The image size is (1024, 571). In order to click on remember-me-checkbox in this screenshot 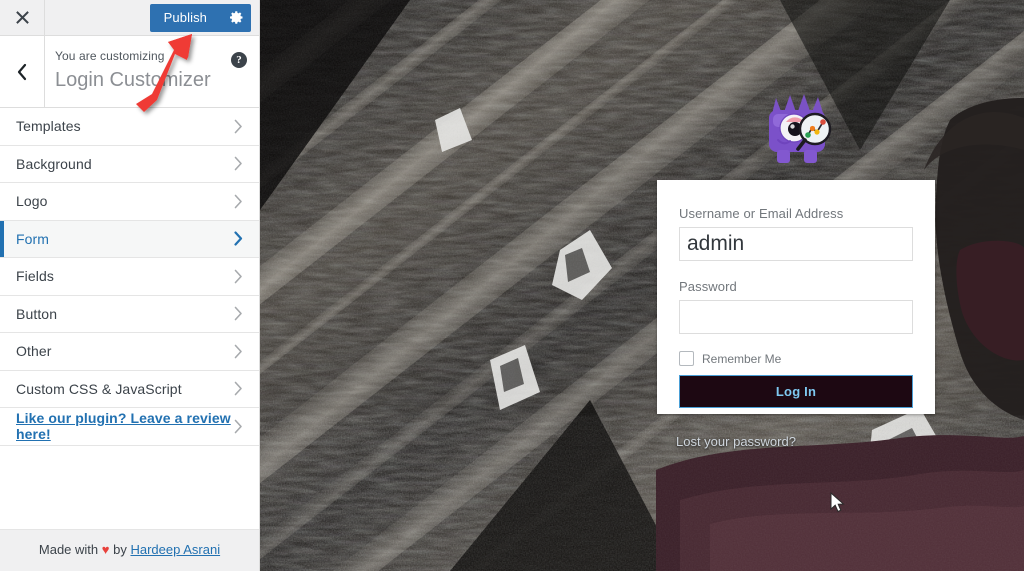, I will do `click(686, 358)`.